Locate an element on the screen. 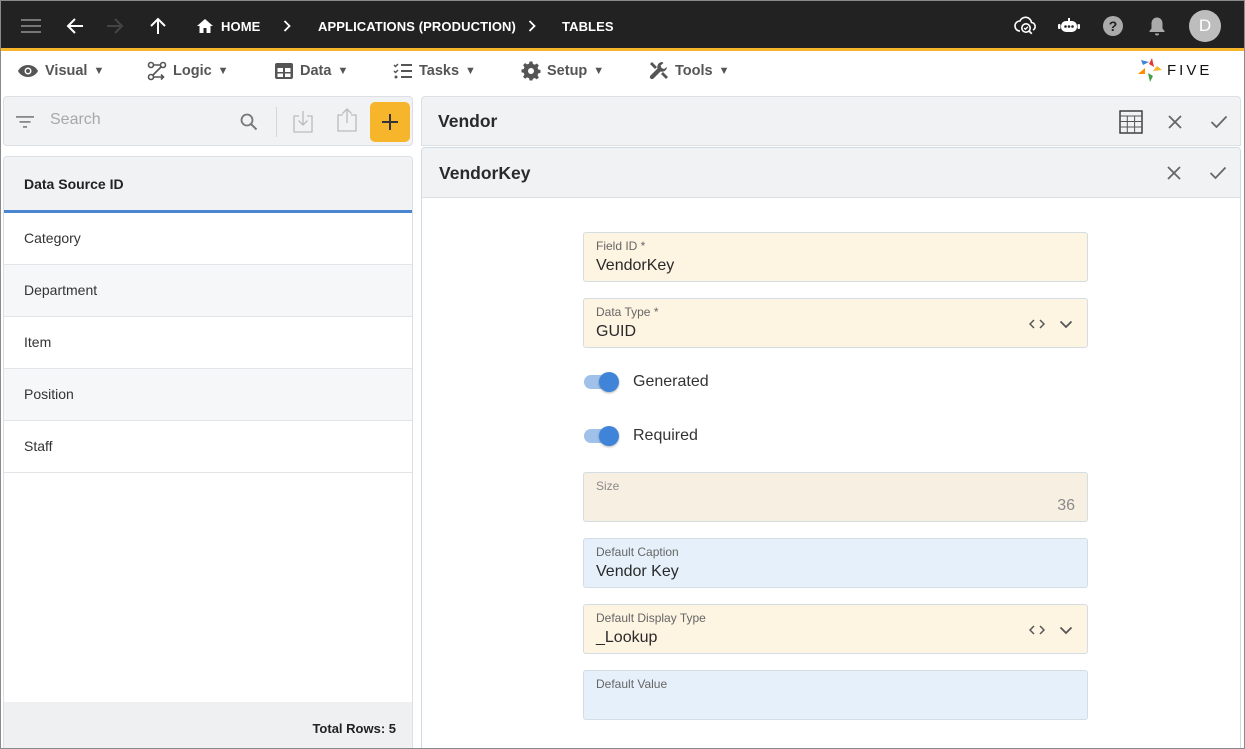 This screenshot has width=1245, height=749. eye-icon is located at coordinates (28, 71).